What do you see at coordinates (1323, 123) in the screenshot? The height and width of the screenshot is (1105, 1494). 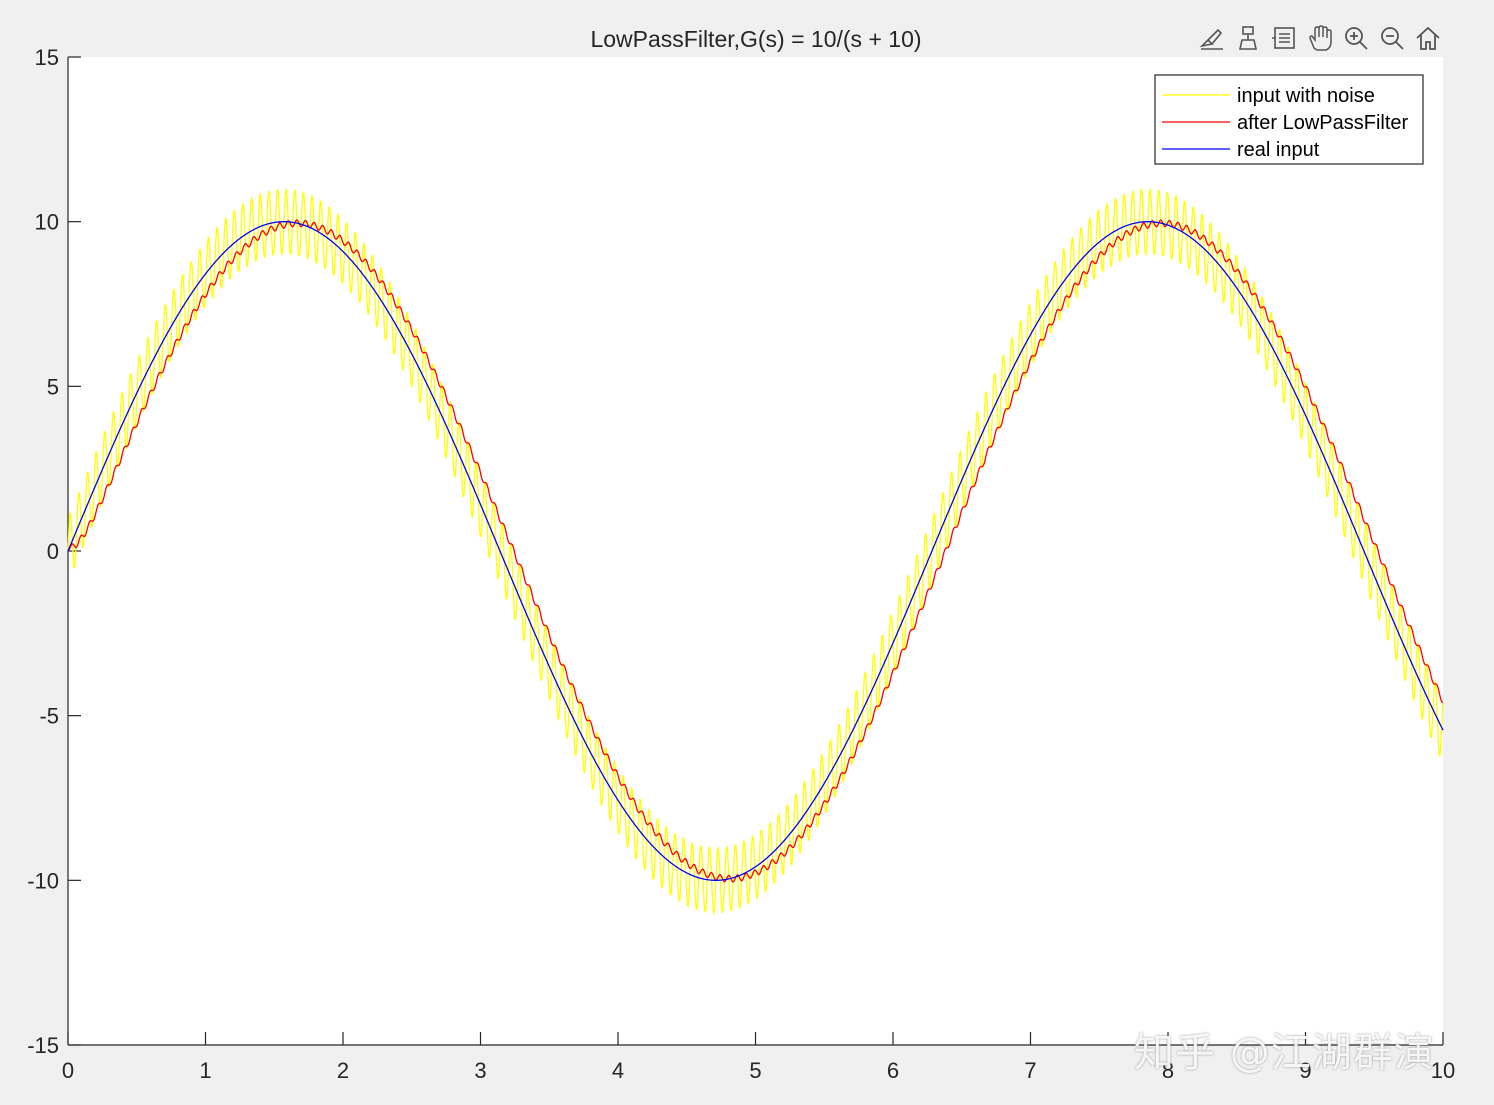 I see `legend-label: after LowPassFilter` at bounding box center [1323, 123].